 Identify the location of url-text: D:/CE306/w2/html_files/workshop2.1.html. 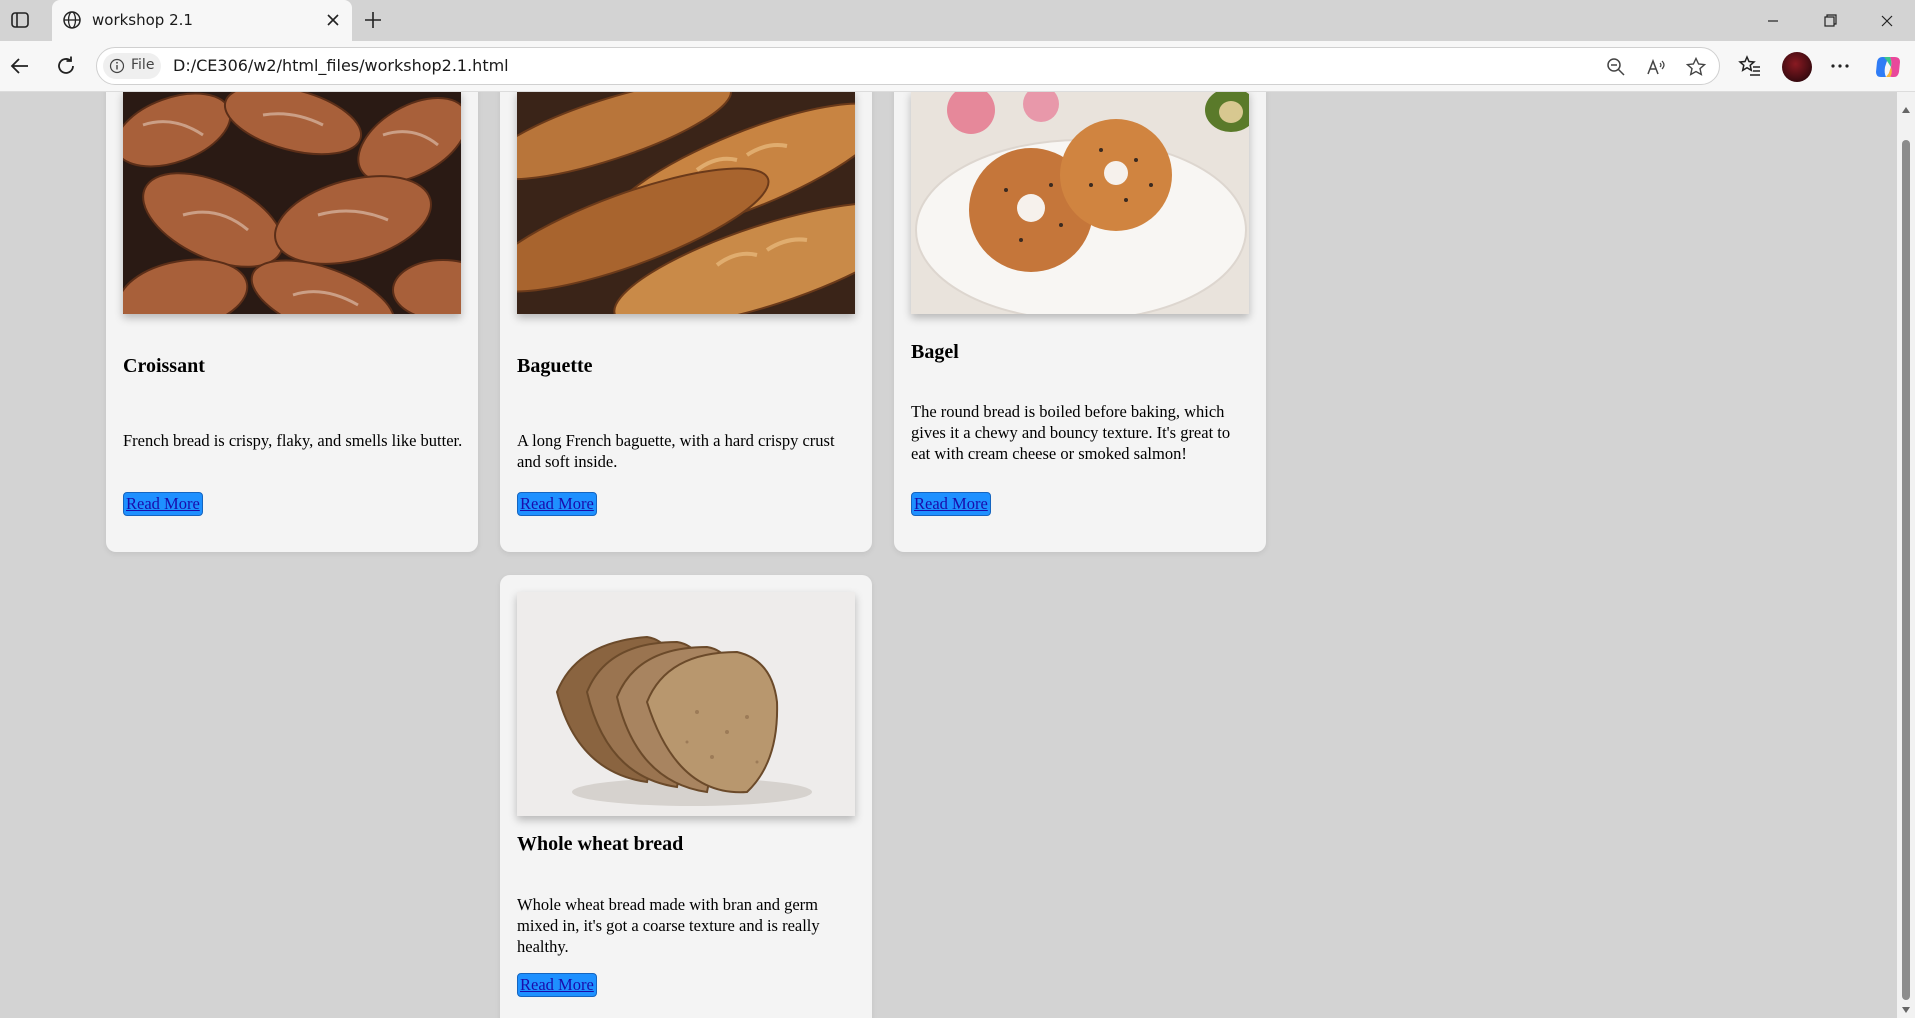
(341, 65).